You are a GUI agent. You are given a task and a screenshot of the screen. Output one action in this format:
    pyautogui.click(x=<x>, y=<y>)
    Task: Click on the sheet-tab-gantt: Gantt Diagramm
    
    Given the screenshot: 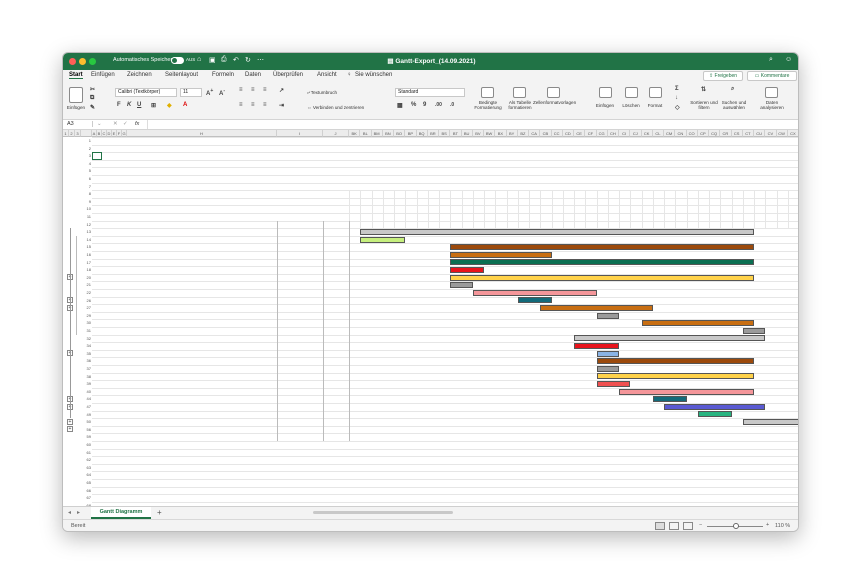 What is the action you would take?
    pyautogui.click(x=121, y=513)
    